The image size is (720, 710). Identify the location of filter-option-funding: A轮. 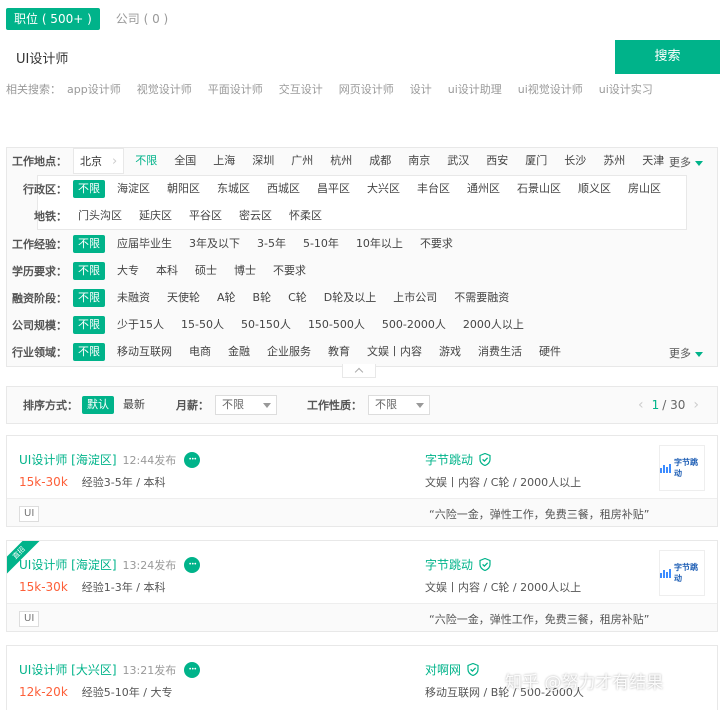
(226, 298).